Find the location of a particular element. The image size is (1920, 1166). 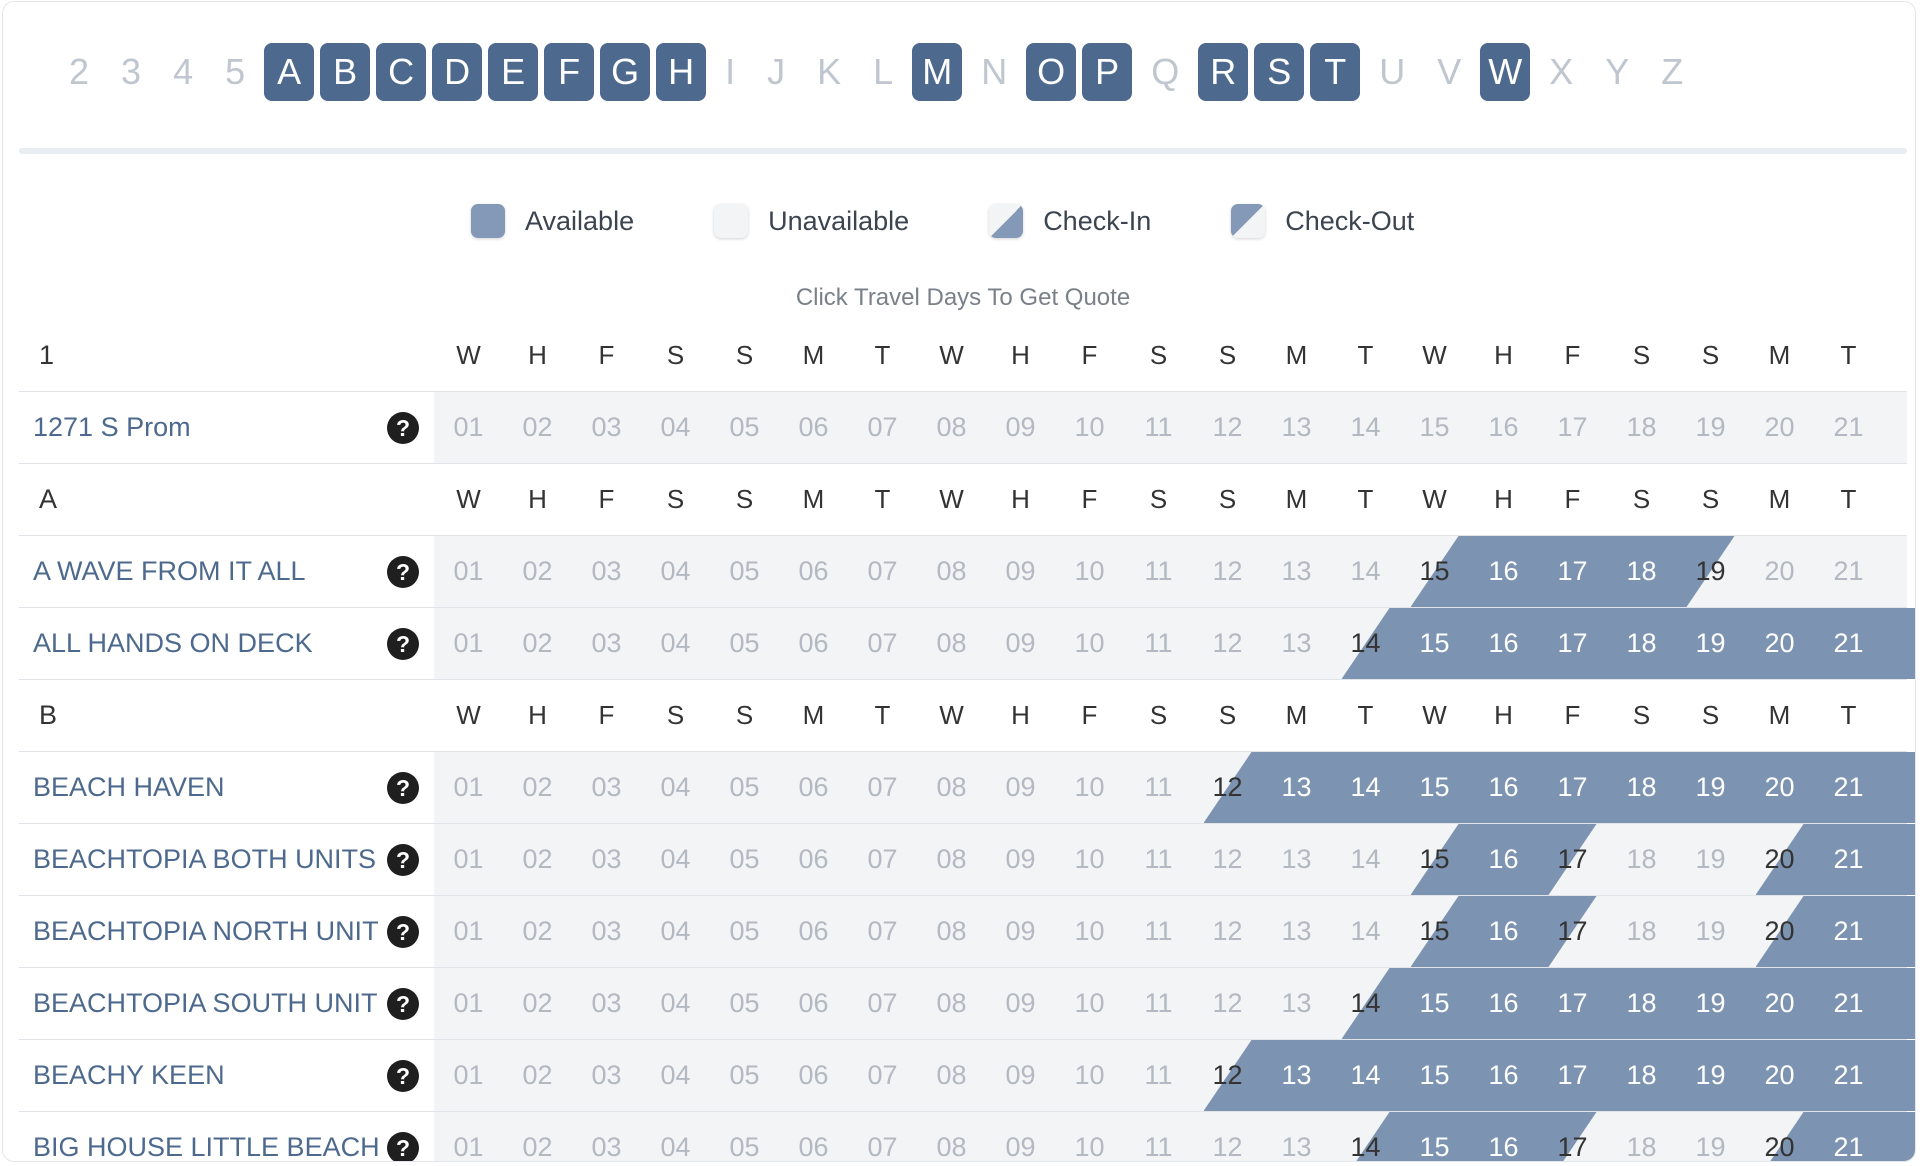

letter-w: W is located at coordinates (1505, 72).